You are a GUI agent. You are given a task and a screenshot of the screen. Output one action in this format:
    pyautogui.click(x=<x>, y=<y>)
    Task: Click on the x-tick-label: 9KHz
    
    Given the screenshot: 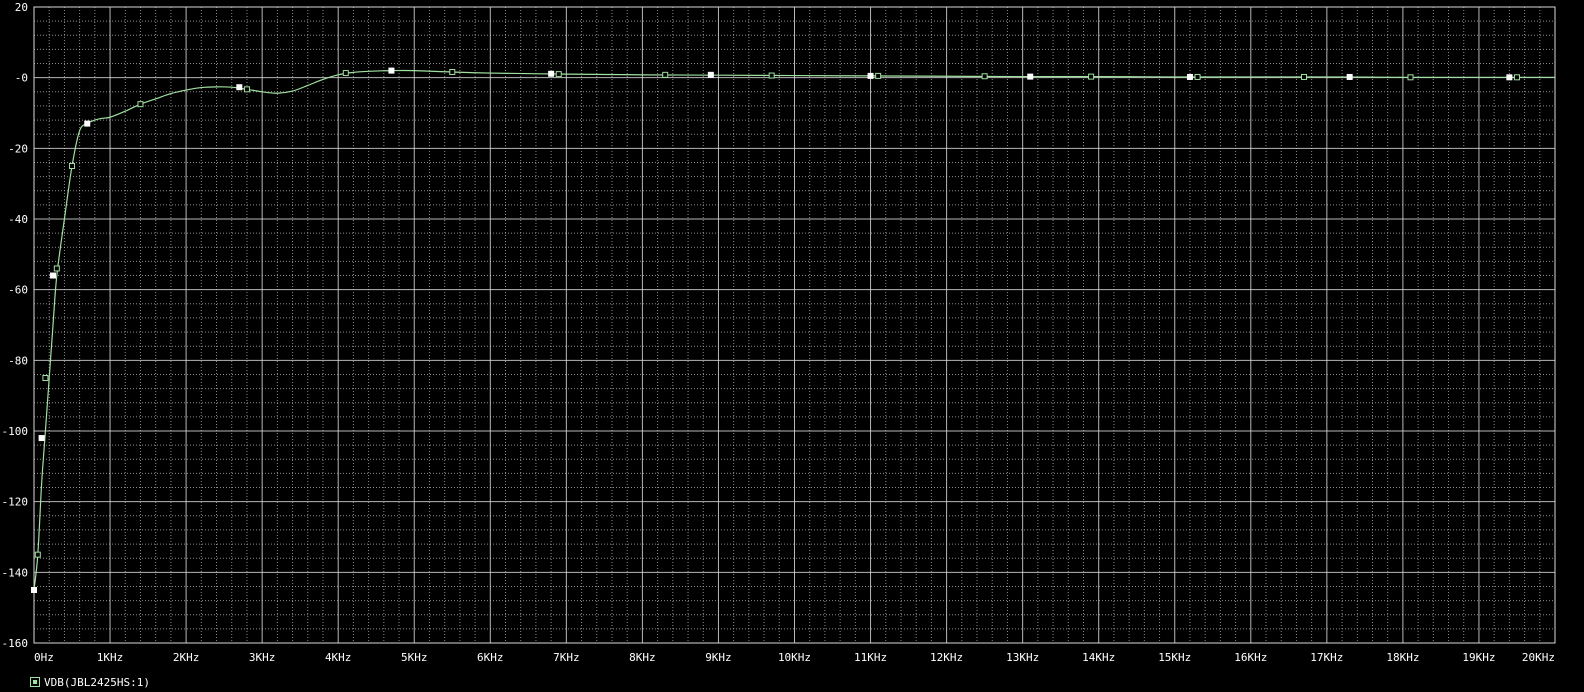 What is the action you would take?
    pyautogui.click(x=718, y=657)
    